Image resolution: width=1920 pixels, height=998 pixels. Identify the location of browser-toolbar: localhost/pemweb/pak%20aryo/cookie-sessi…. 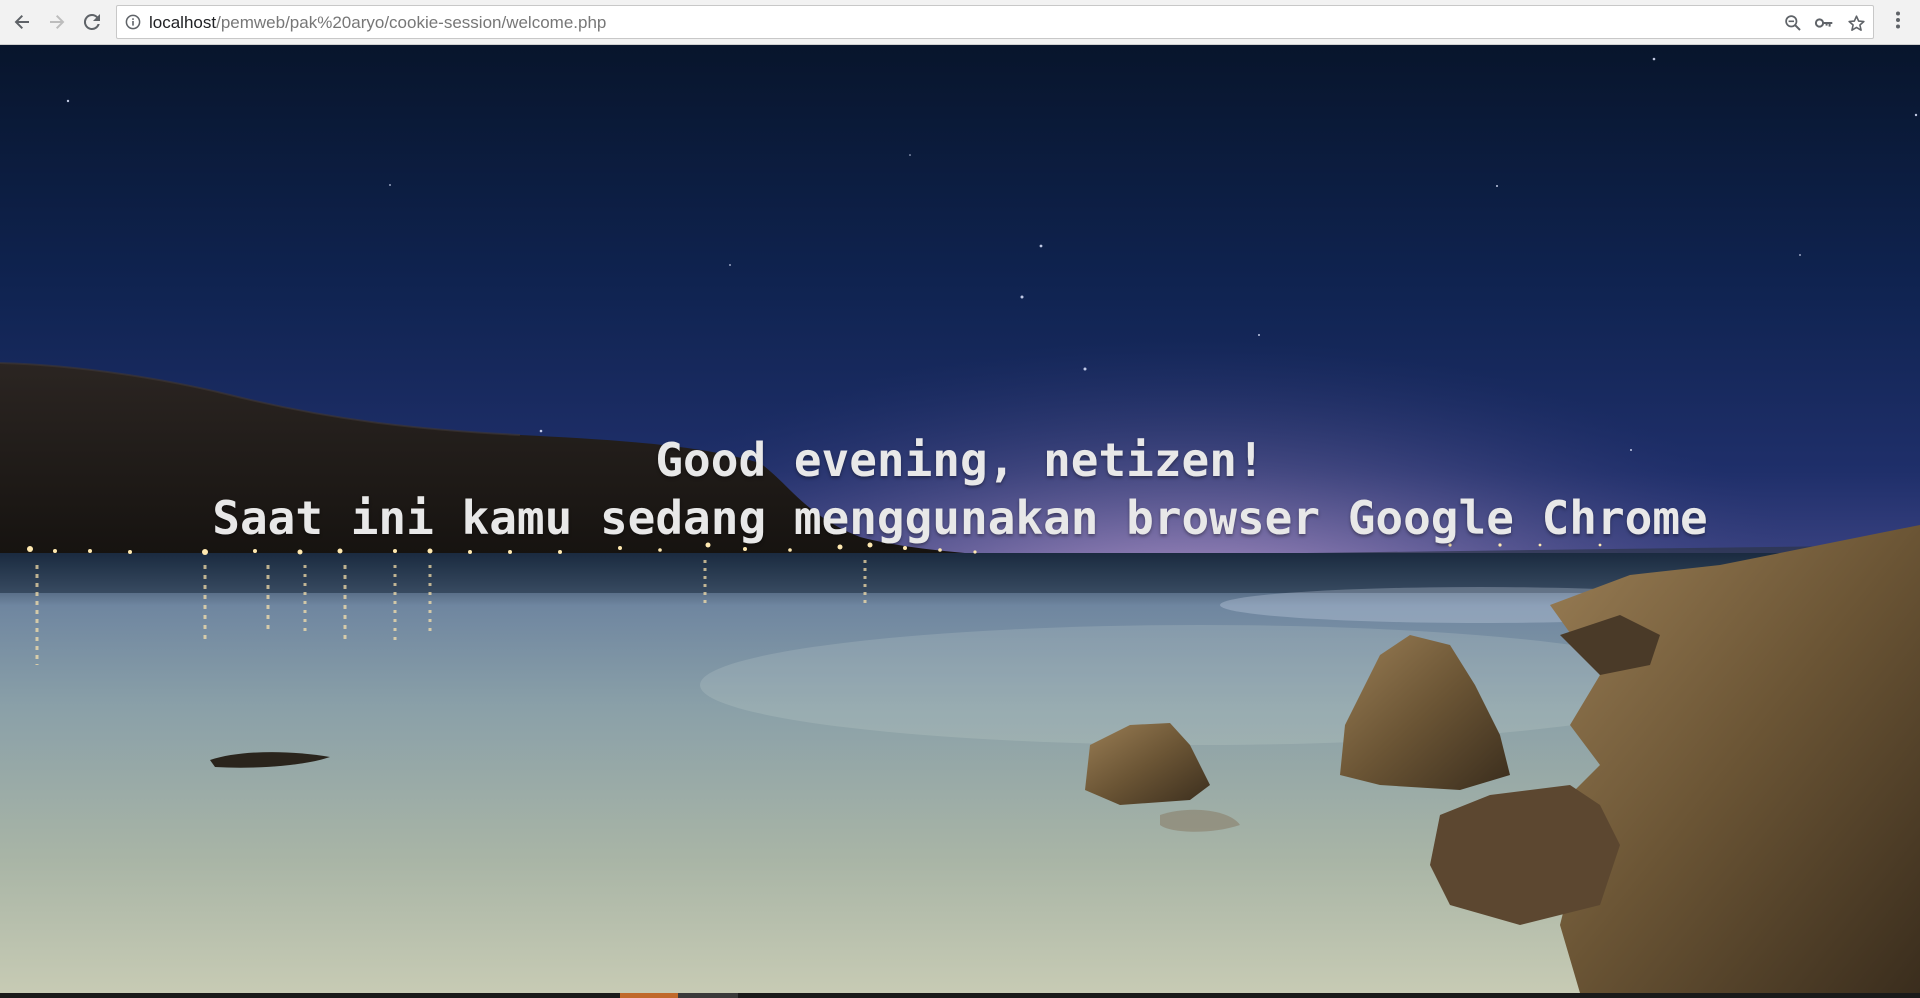
(960, 22).